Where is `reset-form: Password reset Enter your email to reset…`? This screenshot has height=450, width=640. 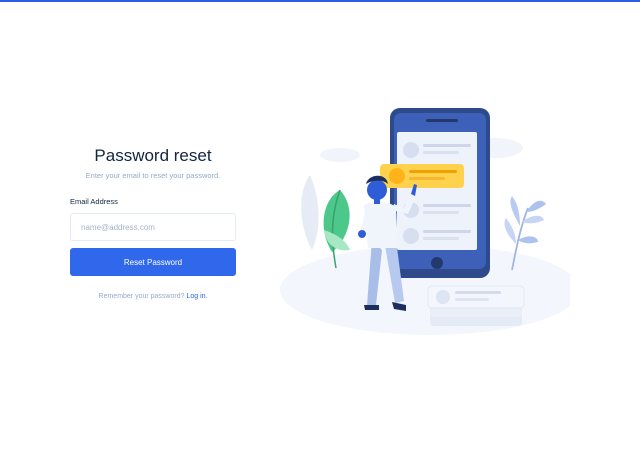 reset-form: Password reset Enter your email to reset… is located at coordinates (153, 222).